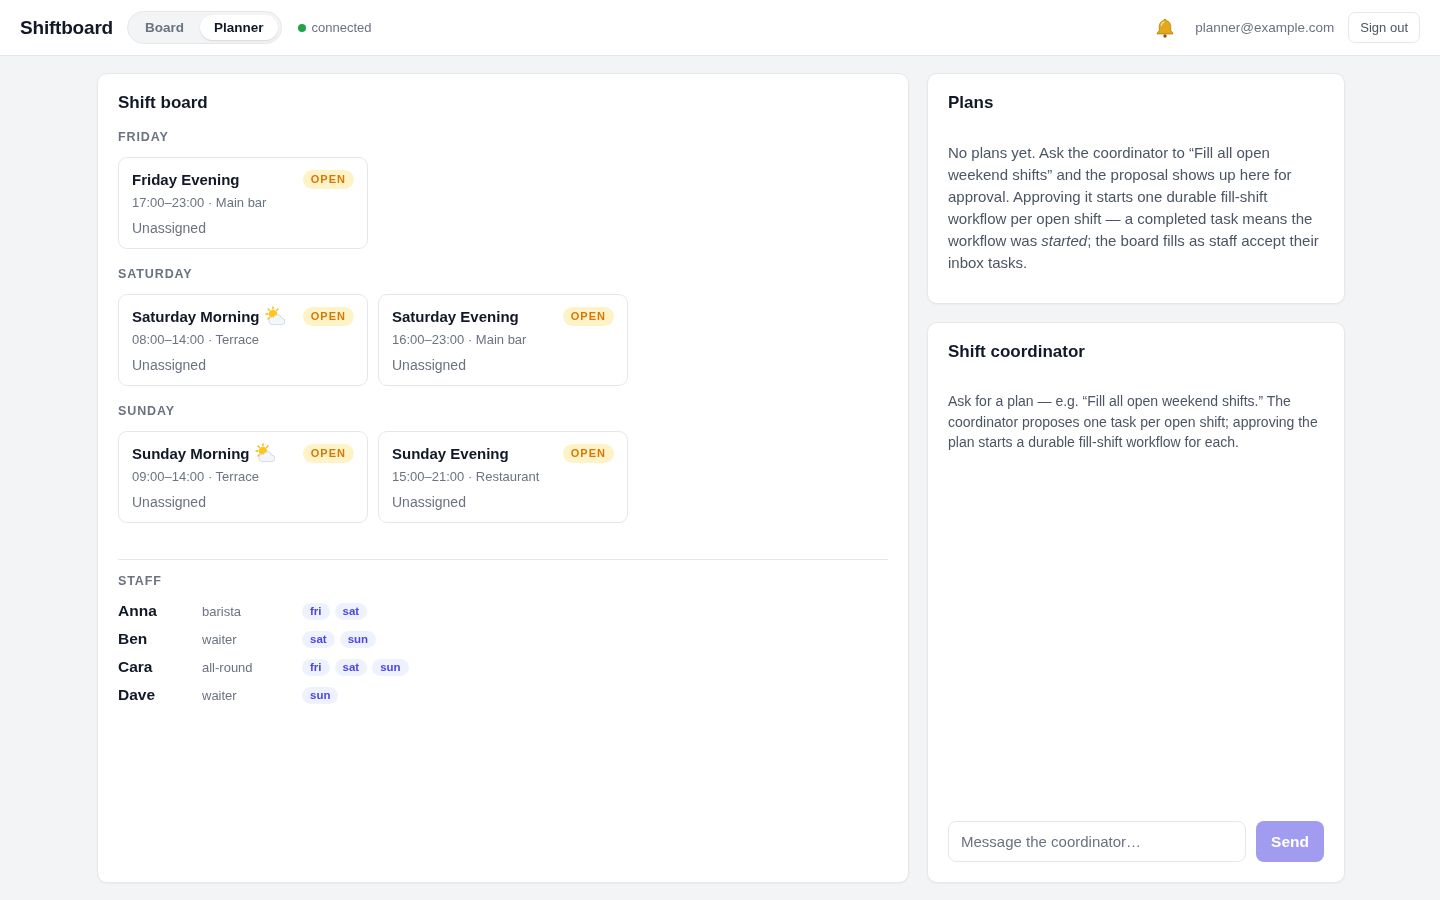 The width and height of the screenshot is (1440, 900). What do you see at coordinates (466, 477) in the screenshot?
I see `shift-time-location: 15:00–21:00 · Restaurant` at bounding box center [466, 477].